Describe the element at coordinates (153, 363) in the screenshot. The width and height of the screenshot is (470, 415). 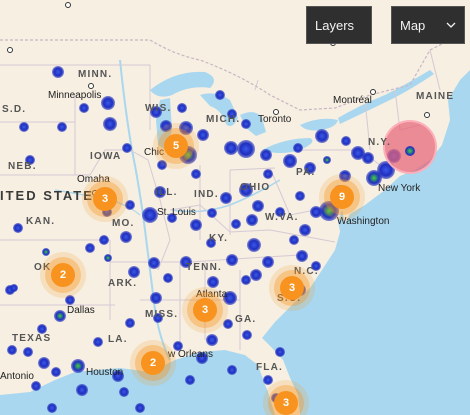
I see `cluster-marker-new-orleans: 2` at that location.